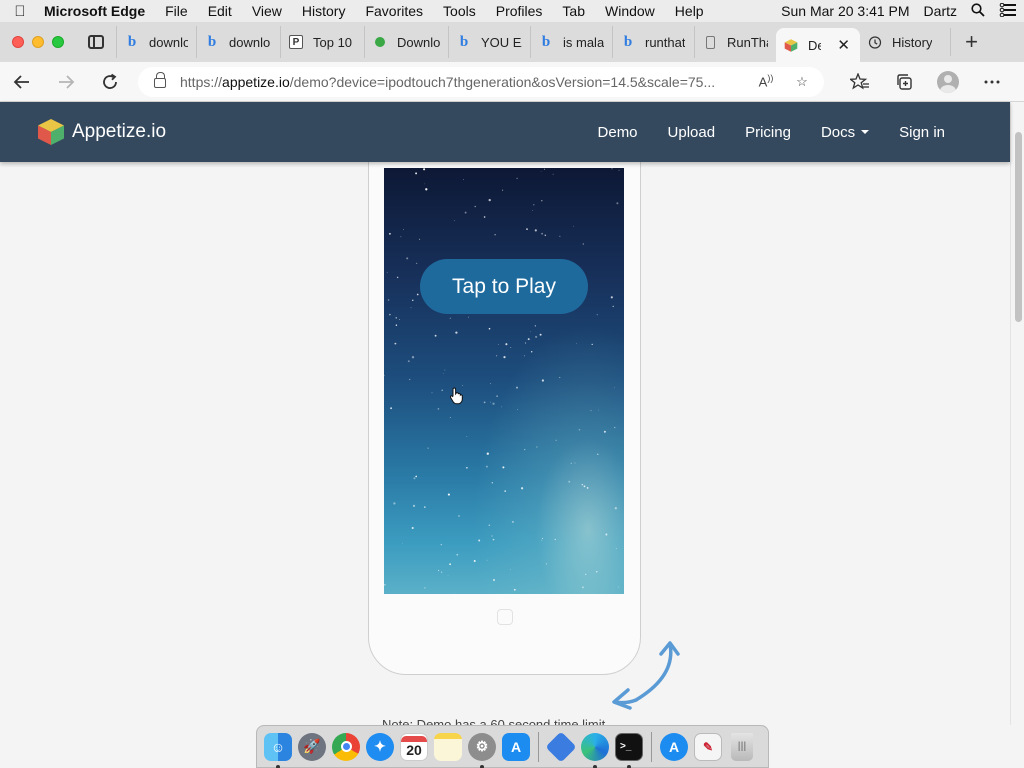  What do you see at coordinates (948, 82) in the screenshot?
I see `profile-avatar` at bounding box center [948, 82].